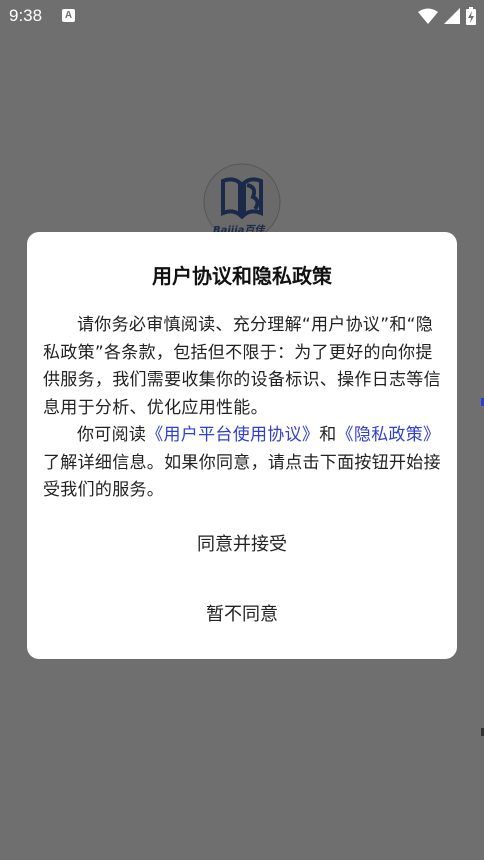 The width and height of the screenshot is (484, 860). I want to click on status-icons, so click(447, 18).